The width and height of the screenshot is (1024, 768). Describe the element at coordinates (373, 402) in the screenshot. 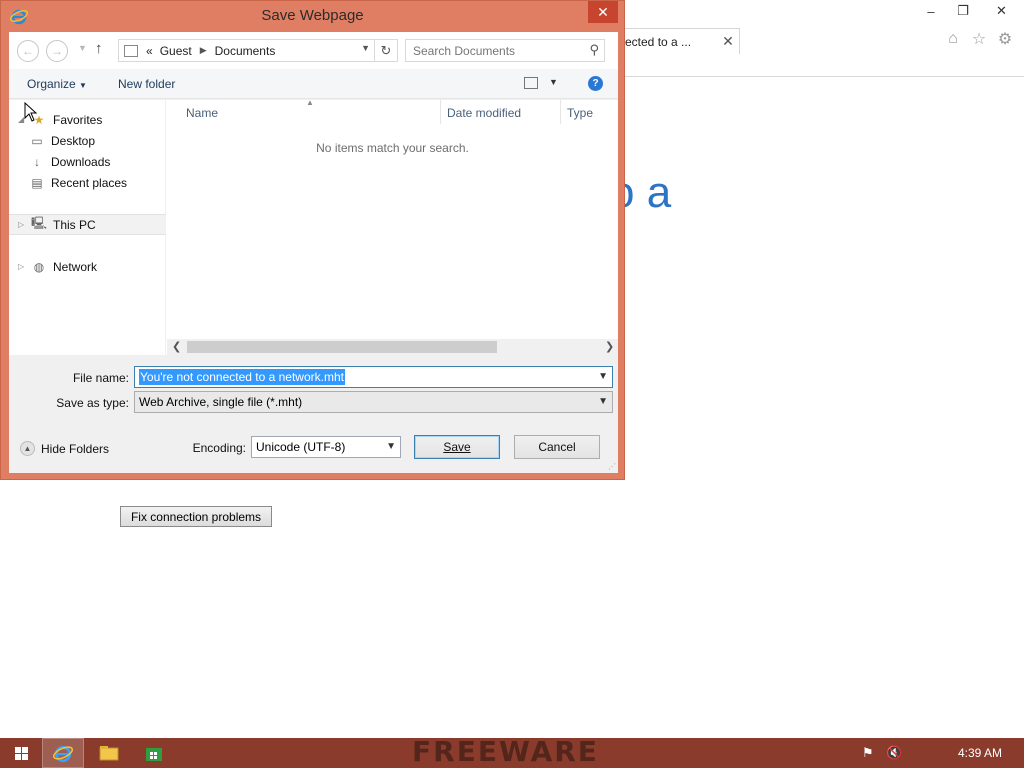

I see `save-as-type-select: Web Archive, single file (*.mht) ▼` at that location.